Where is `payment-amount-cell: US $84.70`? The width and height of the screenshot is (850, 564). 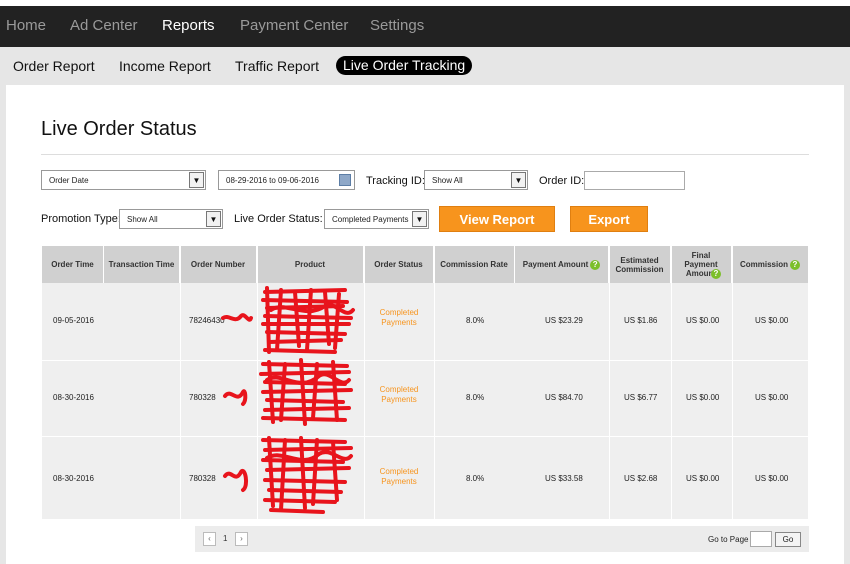 payment-amount-cell: US $84.70 is located at coordinates (564, 397).